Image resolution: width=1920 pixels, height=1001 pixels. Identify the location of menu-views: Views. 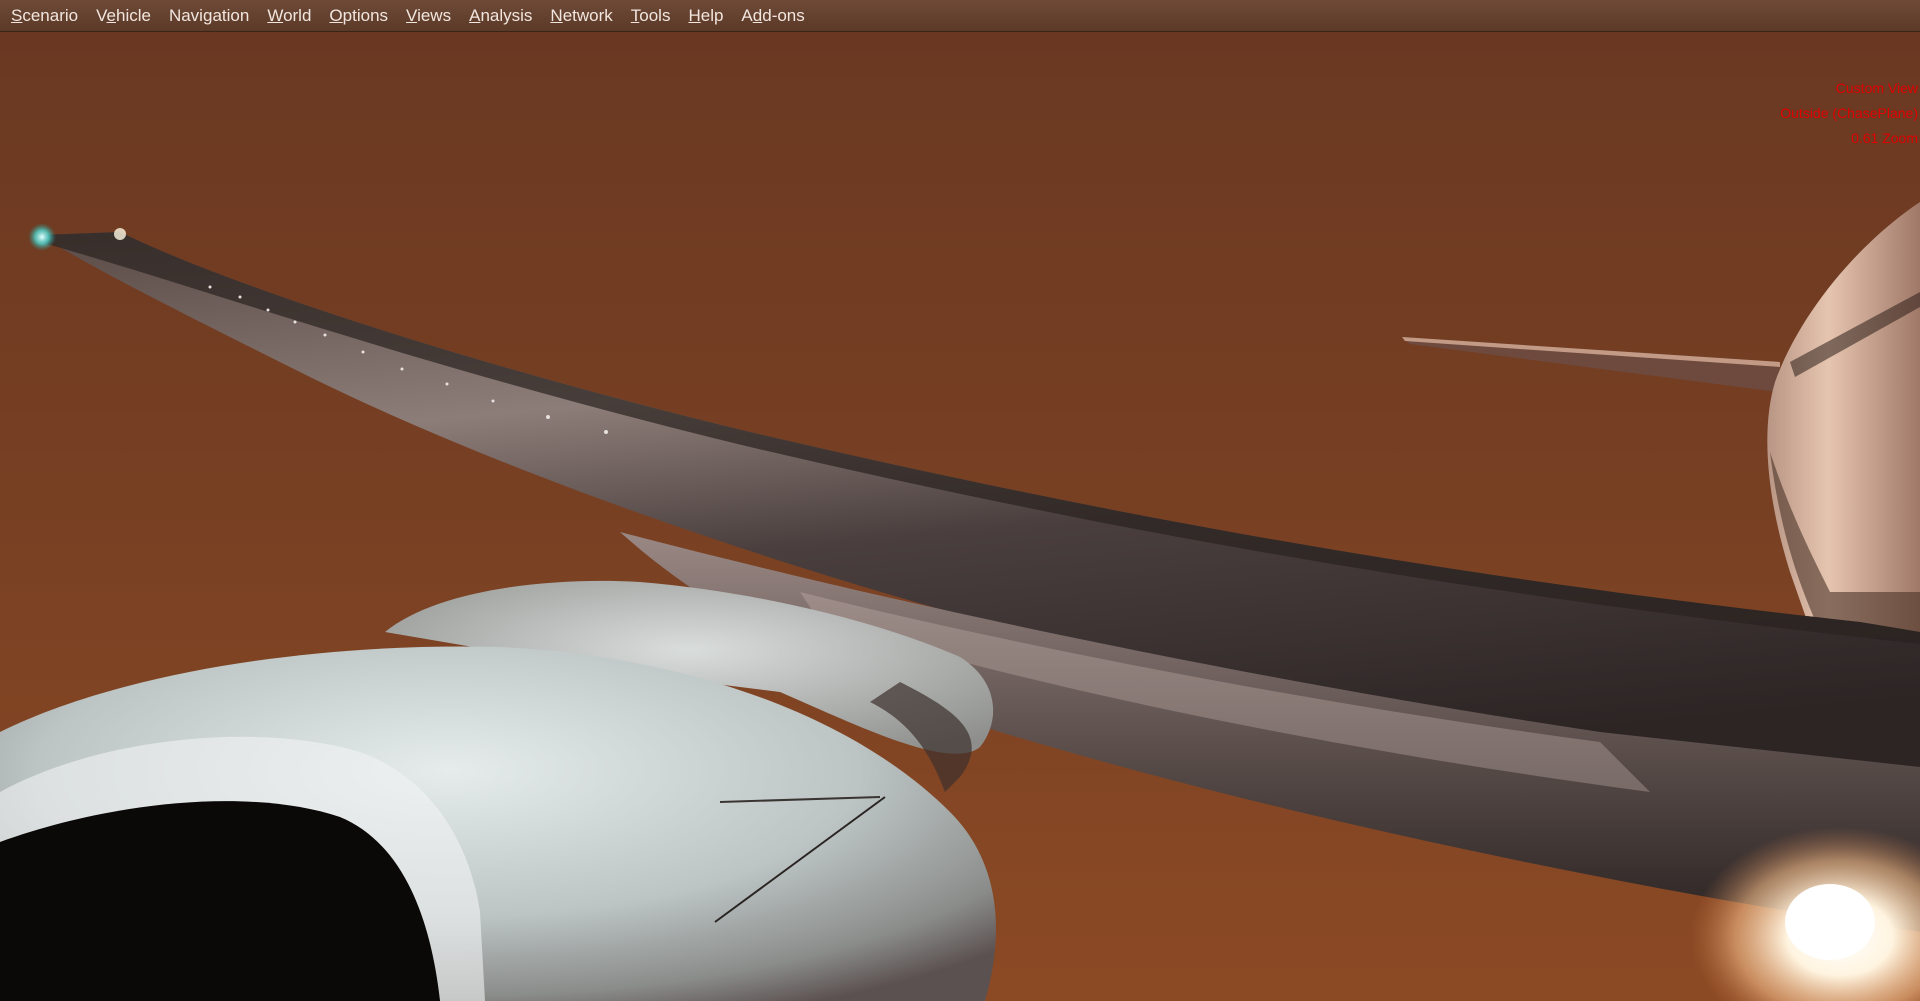
(428, 16).